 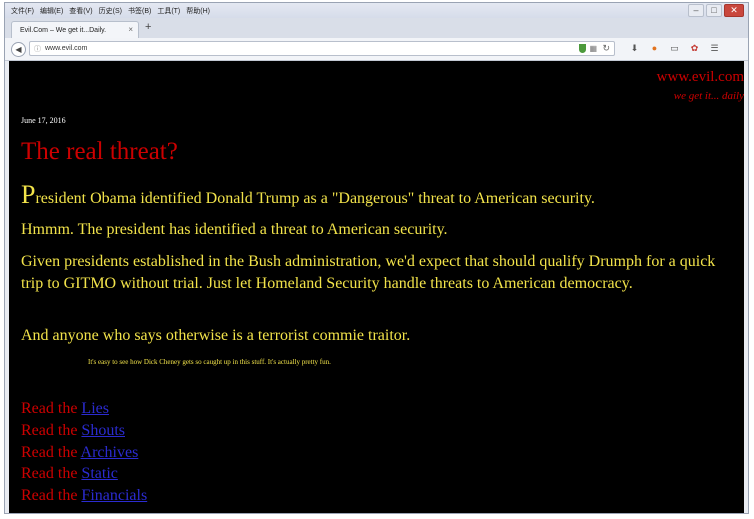 I want to click on url-text: www.evil.com, so click(x=66, y=48).